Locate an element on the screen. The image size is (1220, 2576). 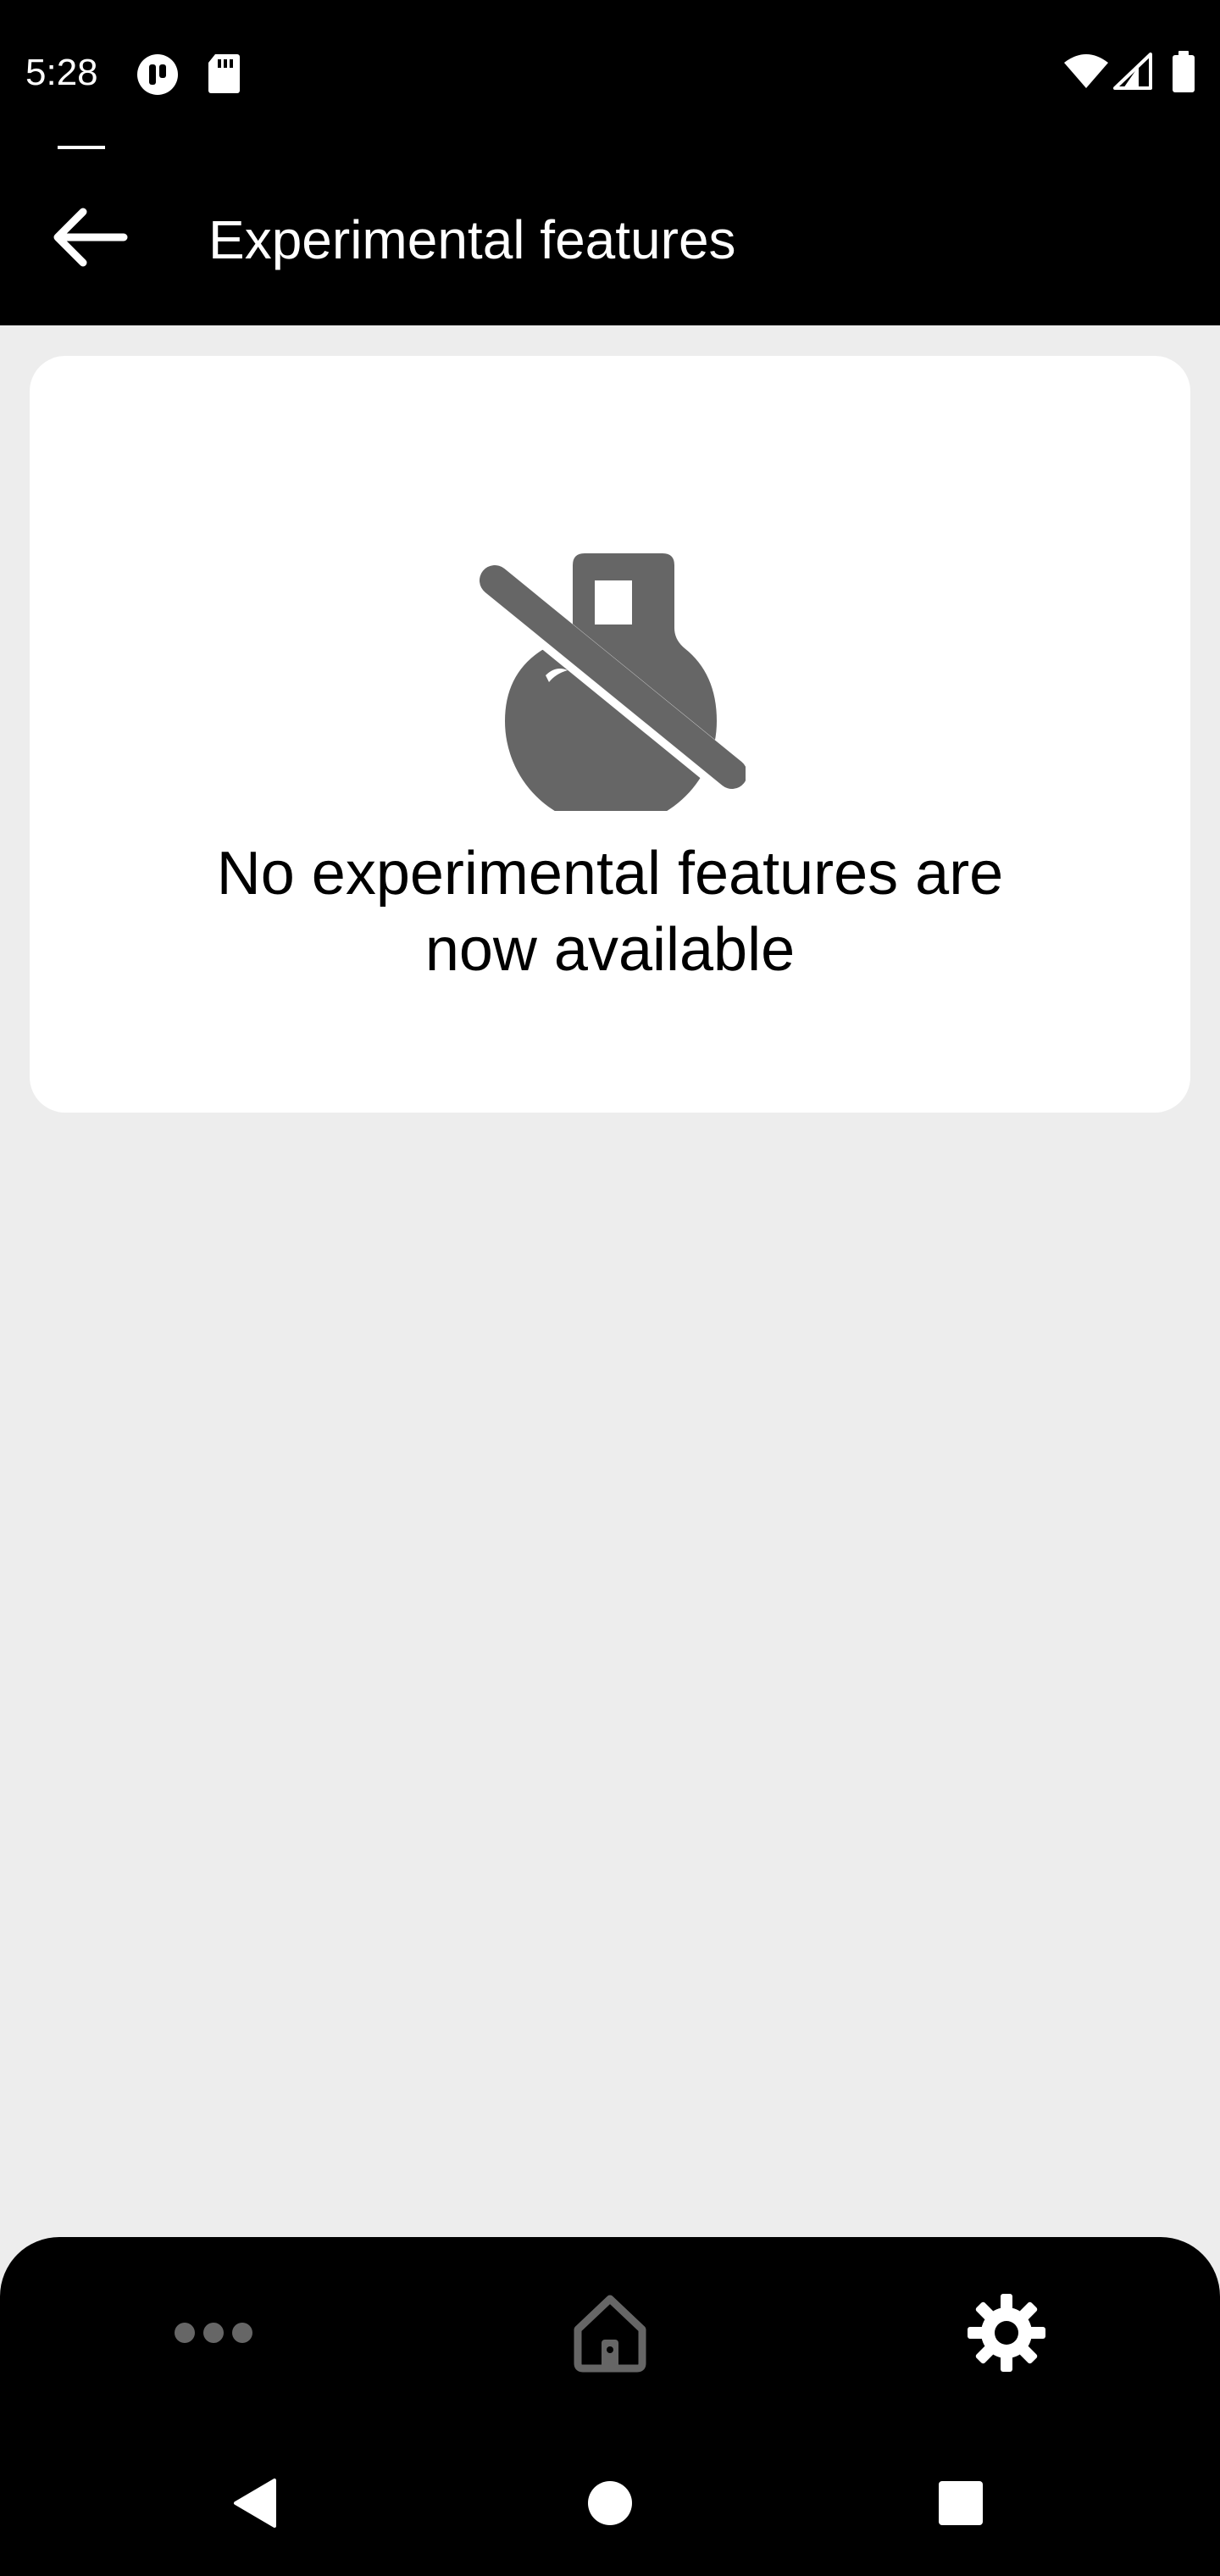
home-circle-icon is located at coordinates (610, 2505).